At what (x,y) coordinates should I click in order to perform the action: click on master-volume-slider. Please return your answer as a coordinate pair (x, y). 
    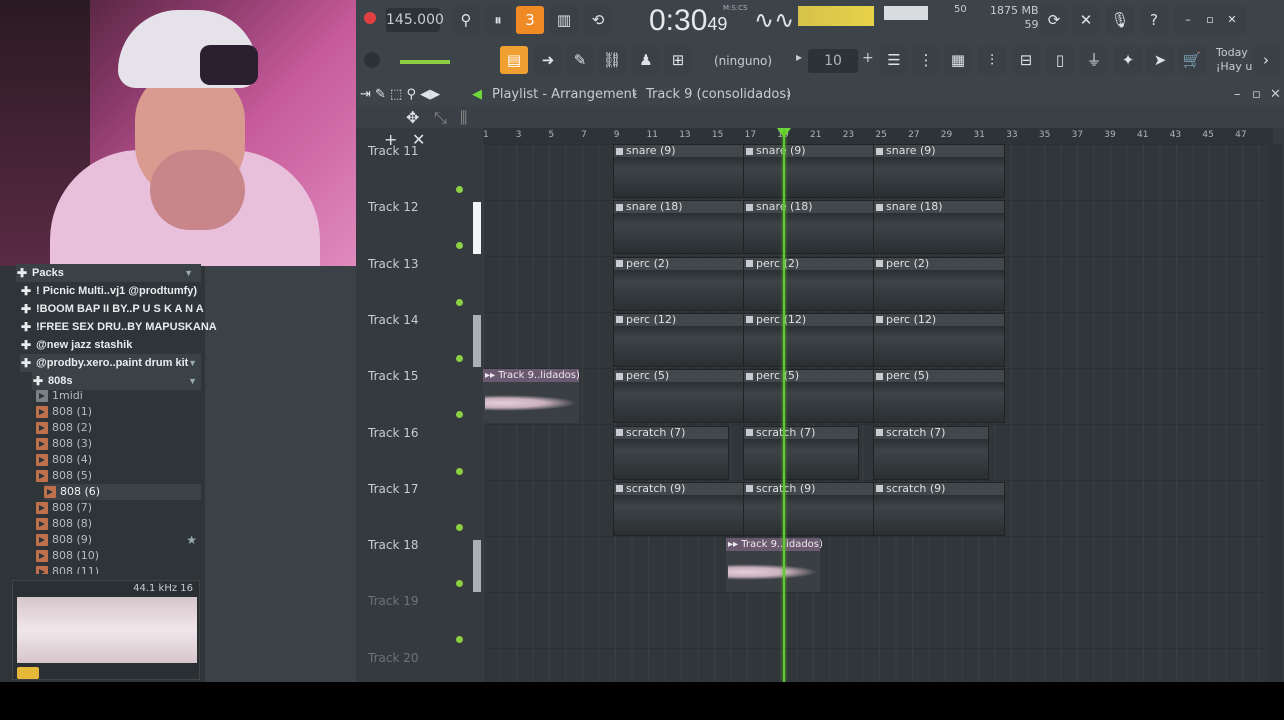
    Looking at the image, I should click on (425, 62).